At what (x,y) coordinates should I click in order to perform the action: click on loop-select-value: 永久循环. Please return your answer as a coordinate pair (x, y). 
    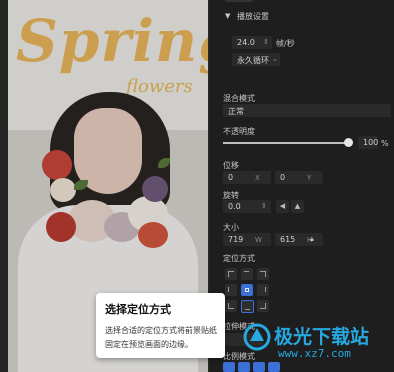
    Looking at the image, I should click on (253, 60).